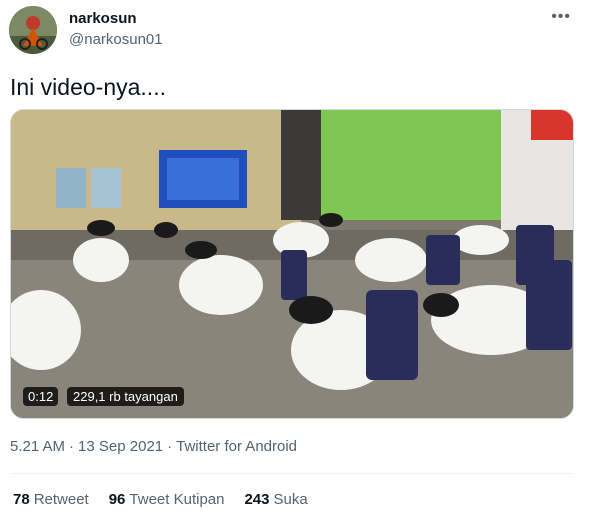 This screenshot has width=589, height=517. I want to click on quote-tweet-count: 96, so click(117, 499).